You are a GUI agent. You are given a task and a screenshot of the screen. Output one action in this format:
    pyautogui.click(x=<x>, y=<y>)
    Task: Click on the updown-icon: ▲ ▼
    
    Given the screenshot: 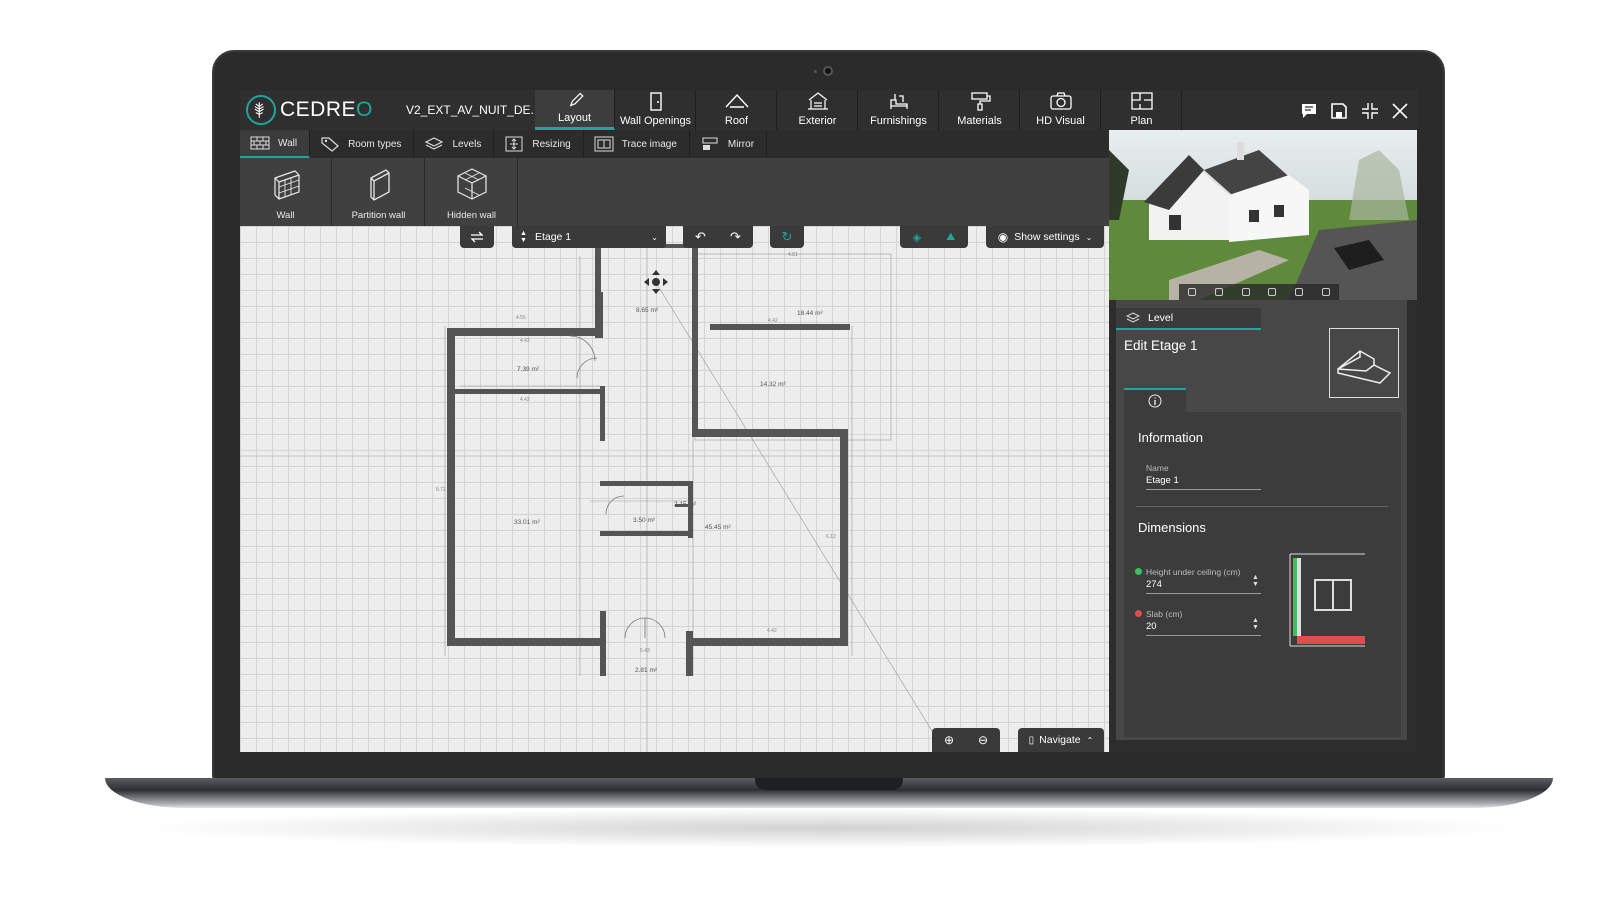 What is the action you would take?
    pyautogui.click(x=523, y=237)
    